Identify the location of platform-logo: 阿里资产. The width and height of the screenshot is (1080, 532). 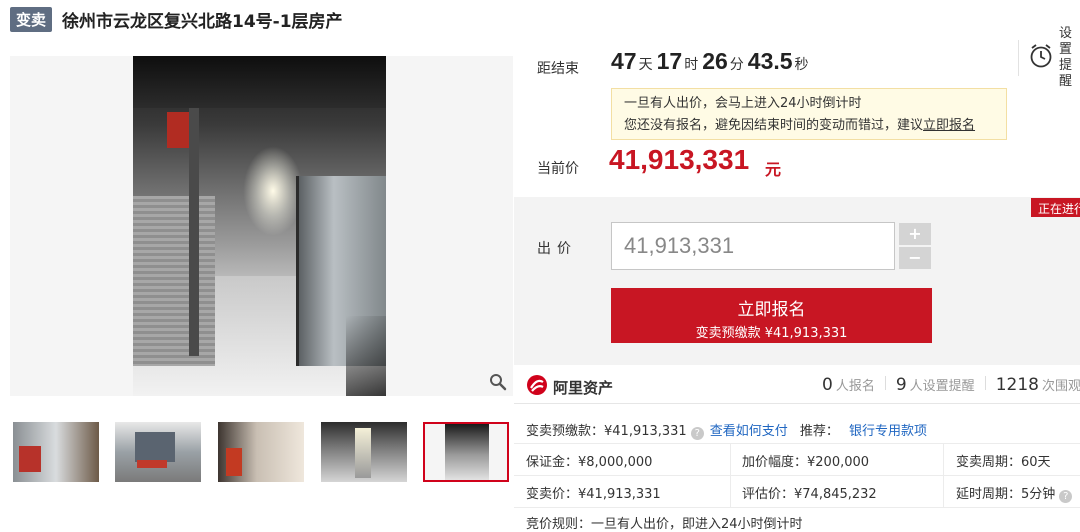
(569, 387).